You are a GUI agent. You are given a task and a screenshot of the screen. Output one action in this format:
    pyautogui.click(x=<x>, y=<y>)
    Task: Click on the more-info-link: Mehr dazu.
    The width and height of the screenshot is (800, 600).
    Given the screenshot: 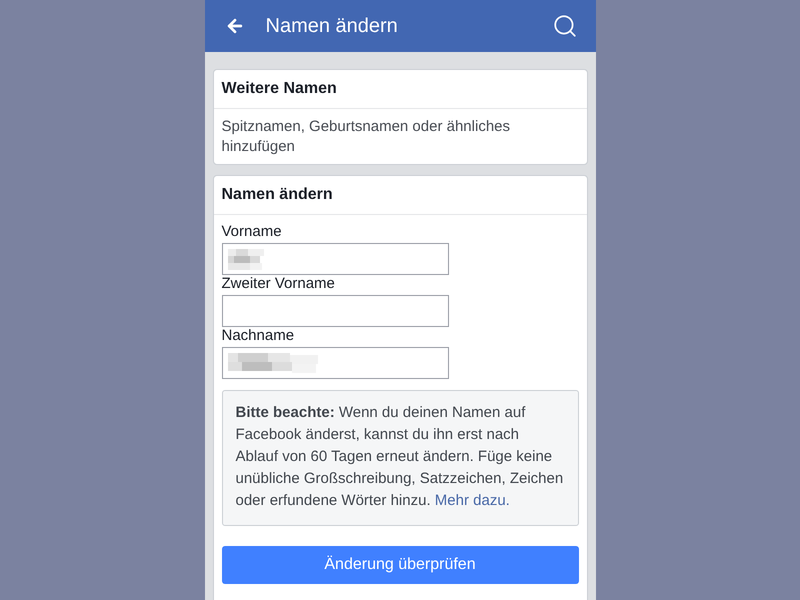 What is the action you would take?
    pyautogui.click(x=472, y=500)
    